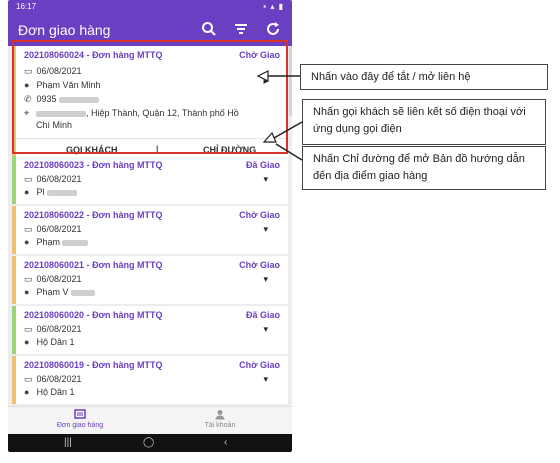 The width and height of the screenshot is (560, 463). Describe the element at coordinates (278, 76) in the screenshot. I see `arrow-to-toggle` at that location.